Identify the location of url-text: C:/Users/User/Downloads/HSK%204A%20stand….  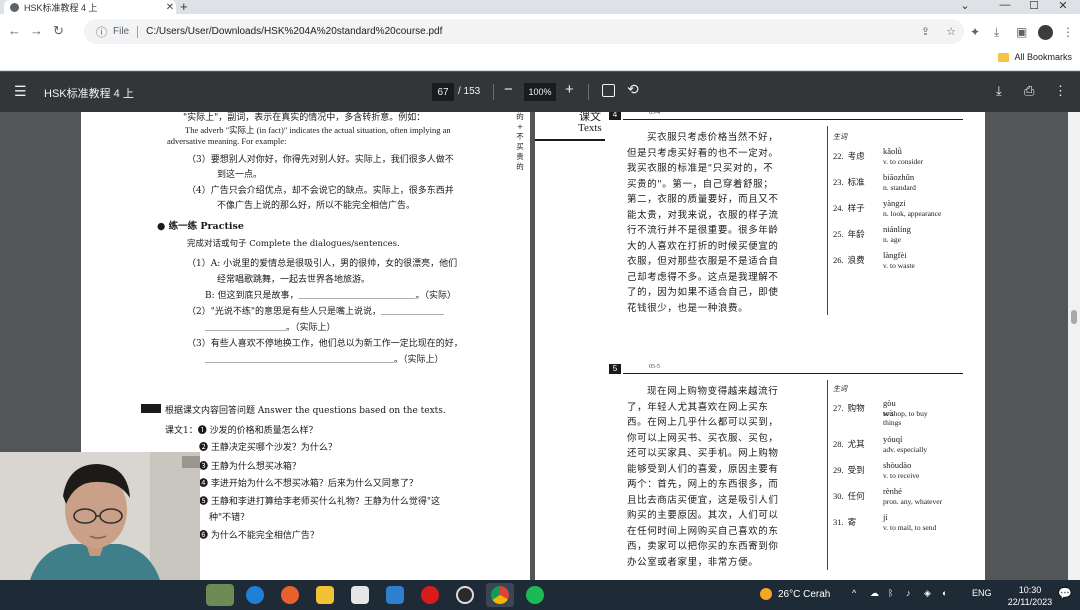
(529, 31).